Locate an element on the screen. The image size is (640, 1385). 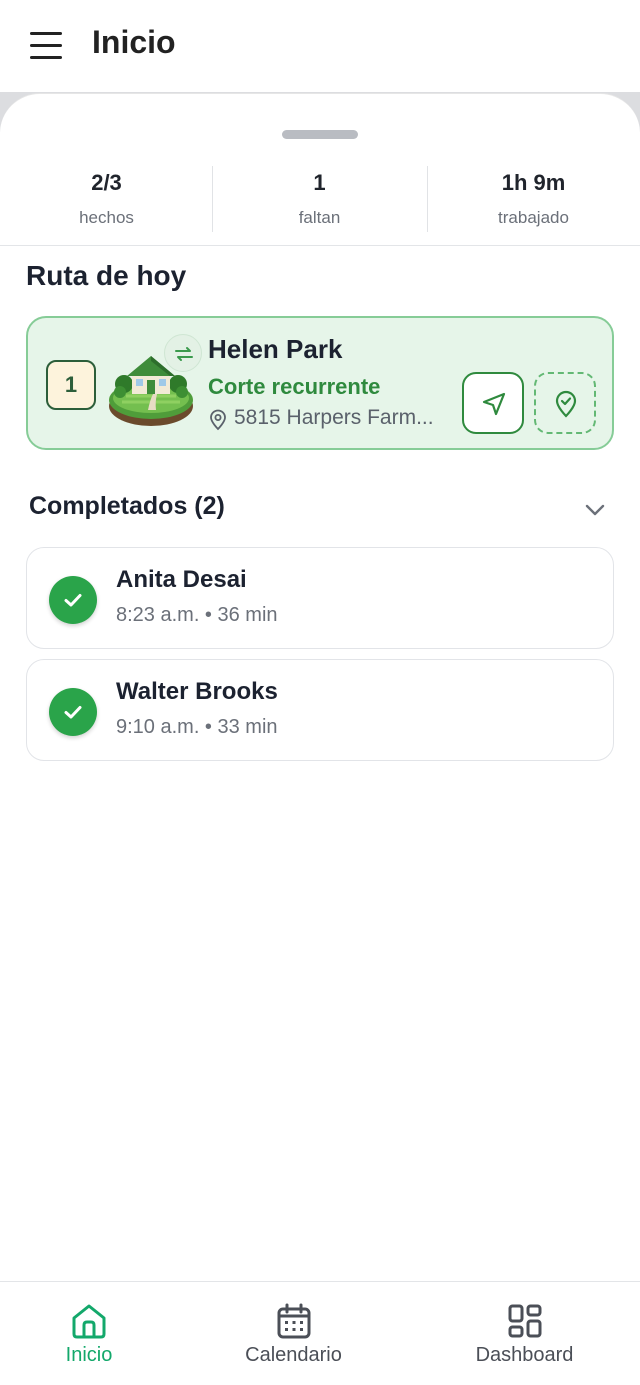
tab-calendario: Calendario is located at coordinates (293, 1333).